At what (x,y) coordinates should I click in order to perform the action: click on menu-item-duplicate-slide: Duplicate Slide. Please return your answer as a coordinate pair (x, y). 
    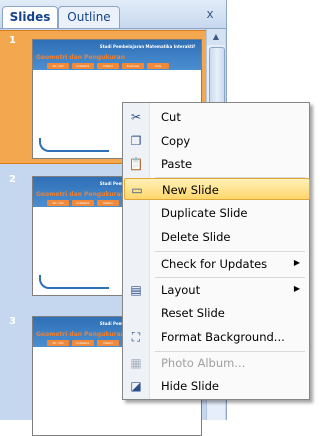
    Looking at the image, I should click on (216, 213).